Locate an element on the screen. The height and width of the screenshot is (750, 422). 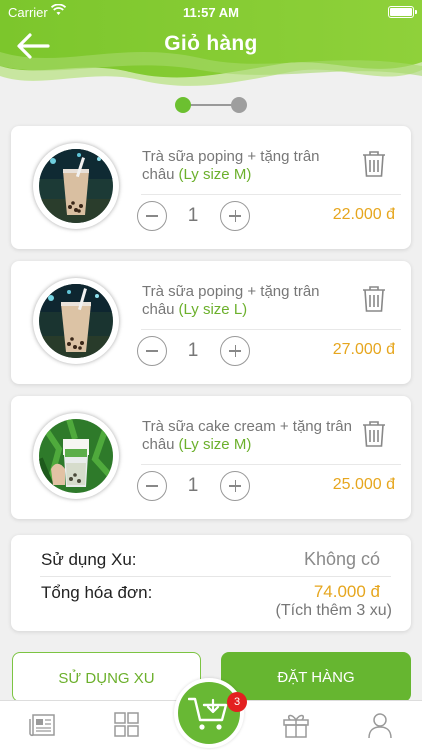
tab-gift is located at coordinates (296, 725).